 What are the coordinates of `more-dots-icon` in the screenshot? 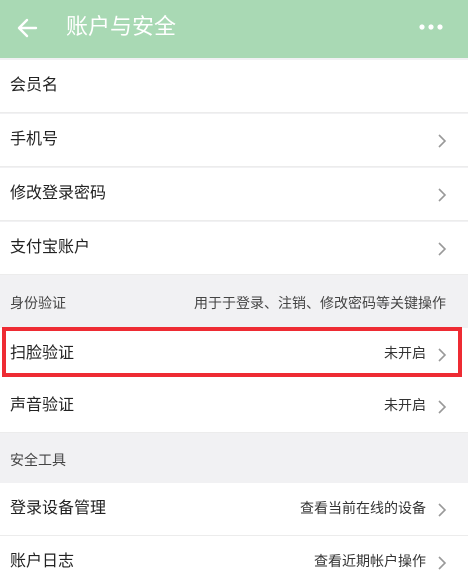 It's located at (431, 27).